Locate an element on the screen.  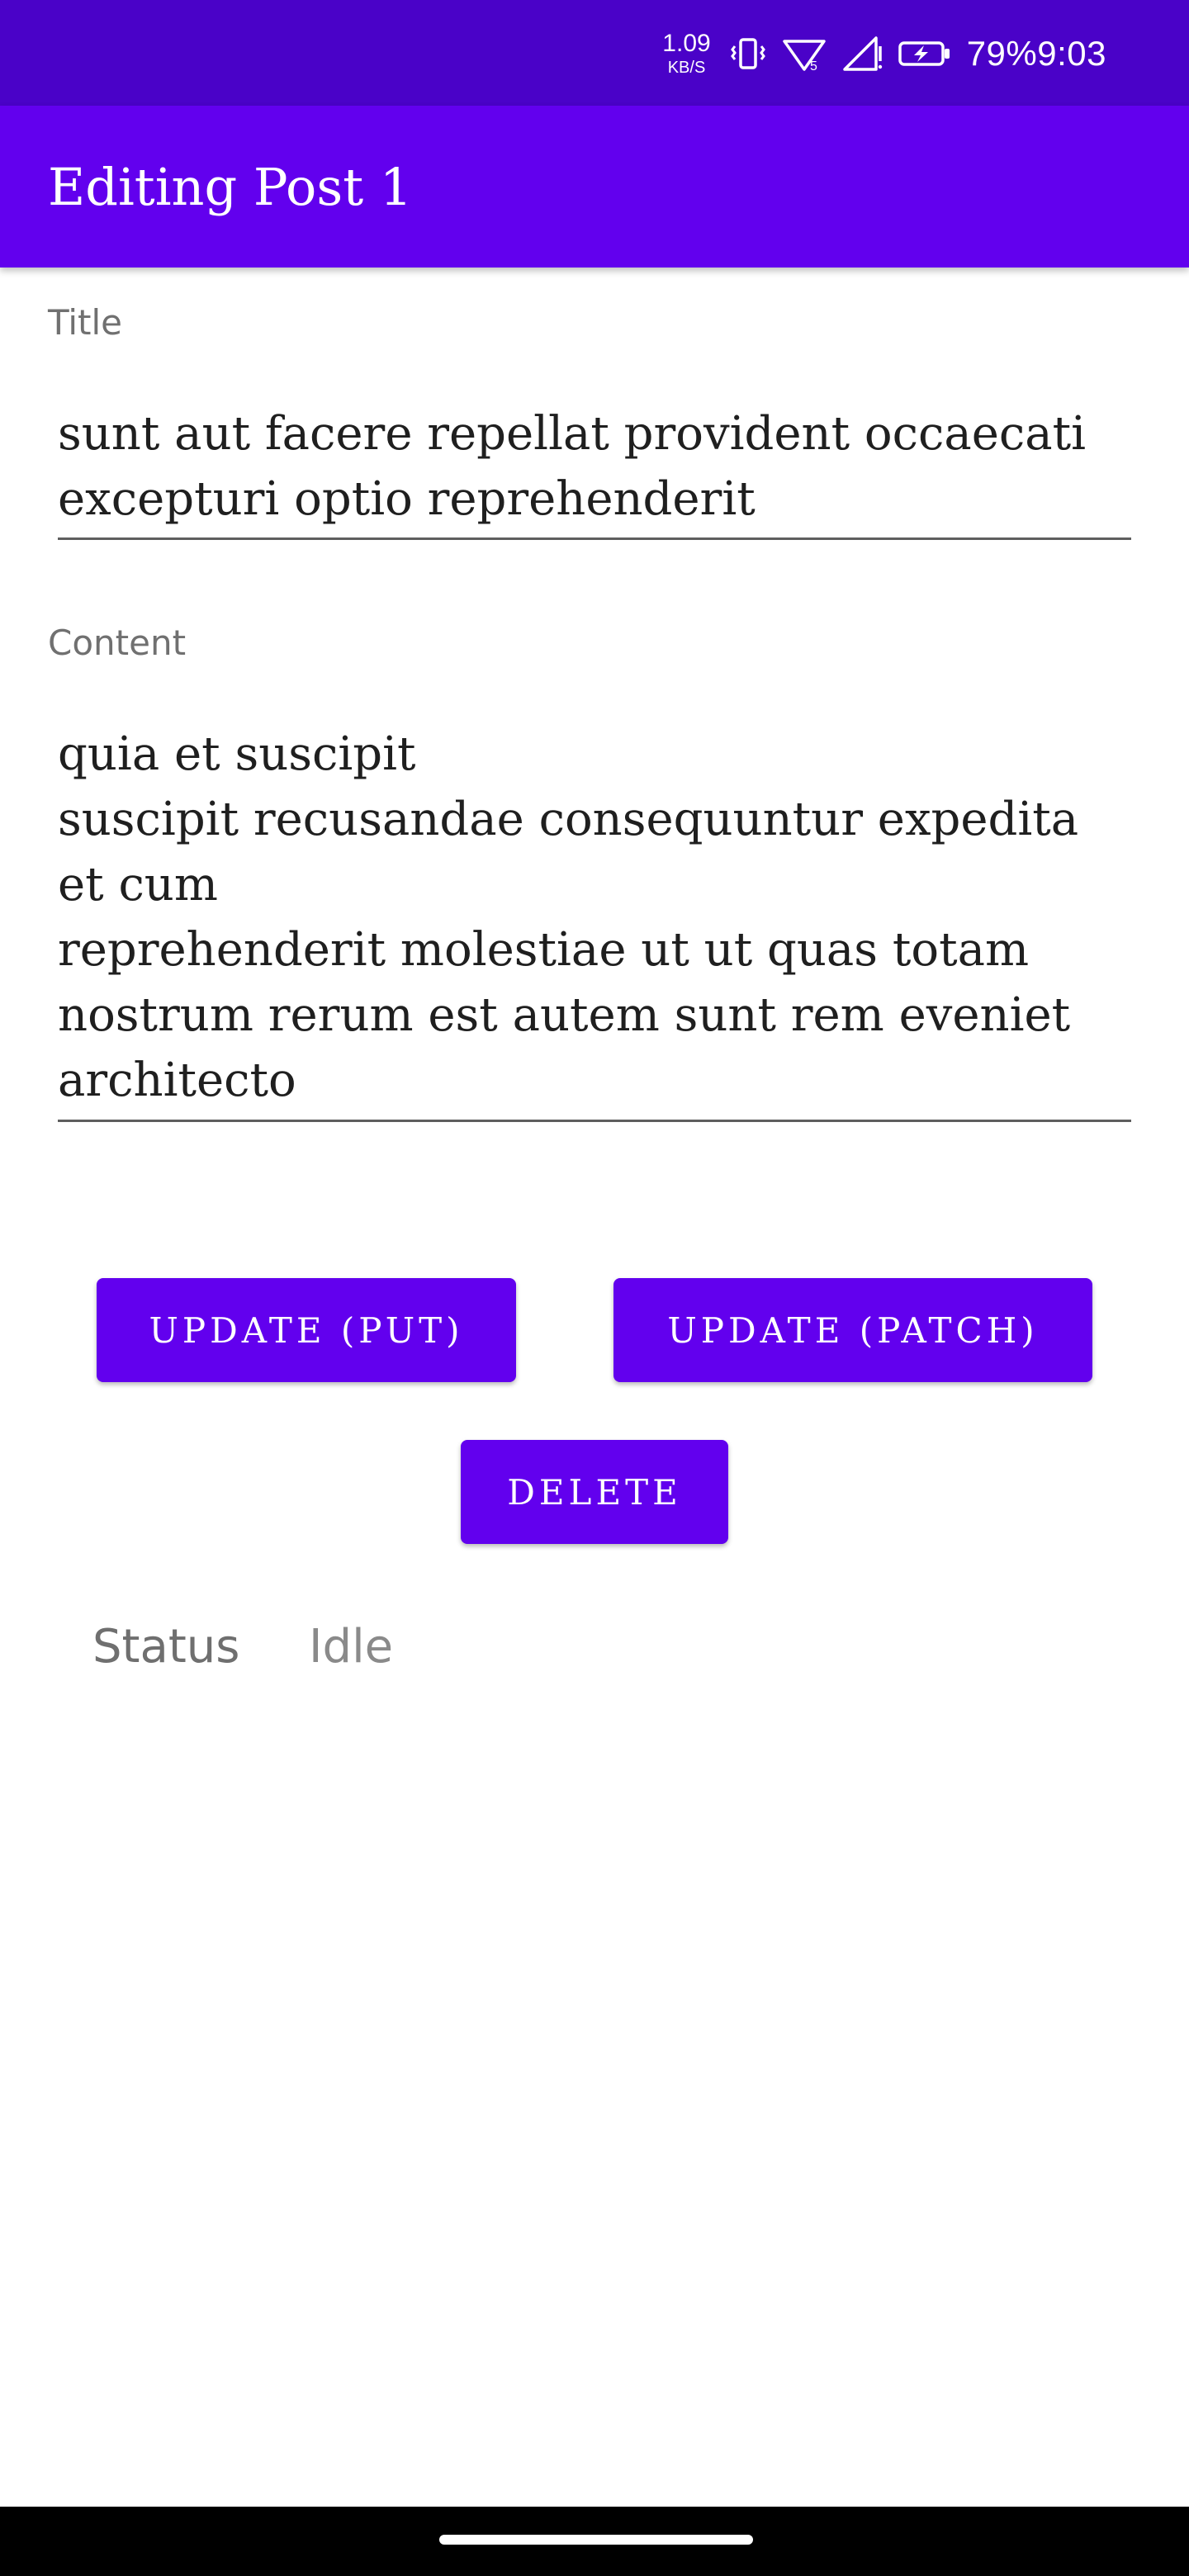
navigation-bar is located at coordinates (594, 2541).